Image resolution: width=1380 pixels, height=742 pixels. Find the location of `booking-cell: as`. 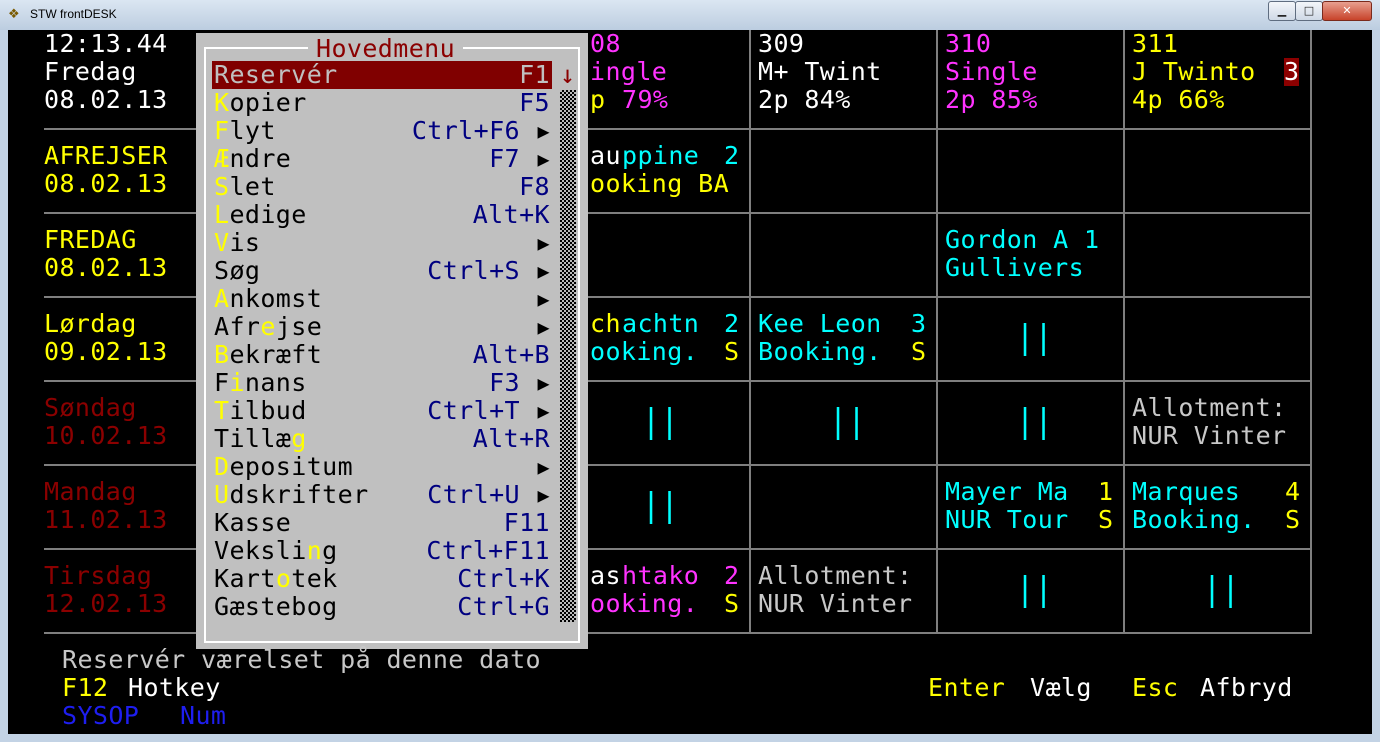

booking-cell: as is located at coordinates (605, 576).